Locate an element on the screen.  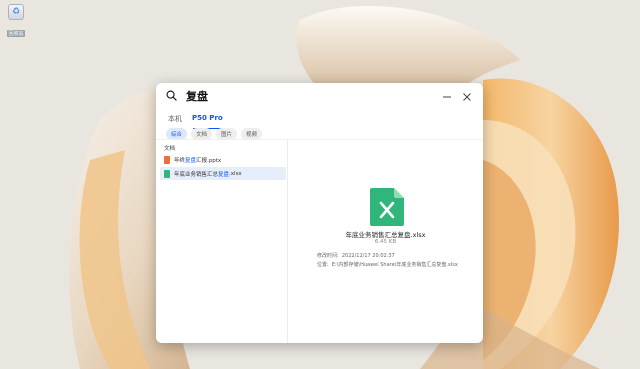
result-name-post: 汇报.pptx is located at coordinates (209, 160).